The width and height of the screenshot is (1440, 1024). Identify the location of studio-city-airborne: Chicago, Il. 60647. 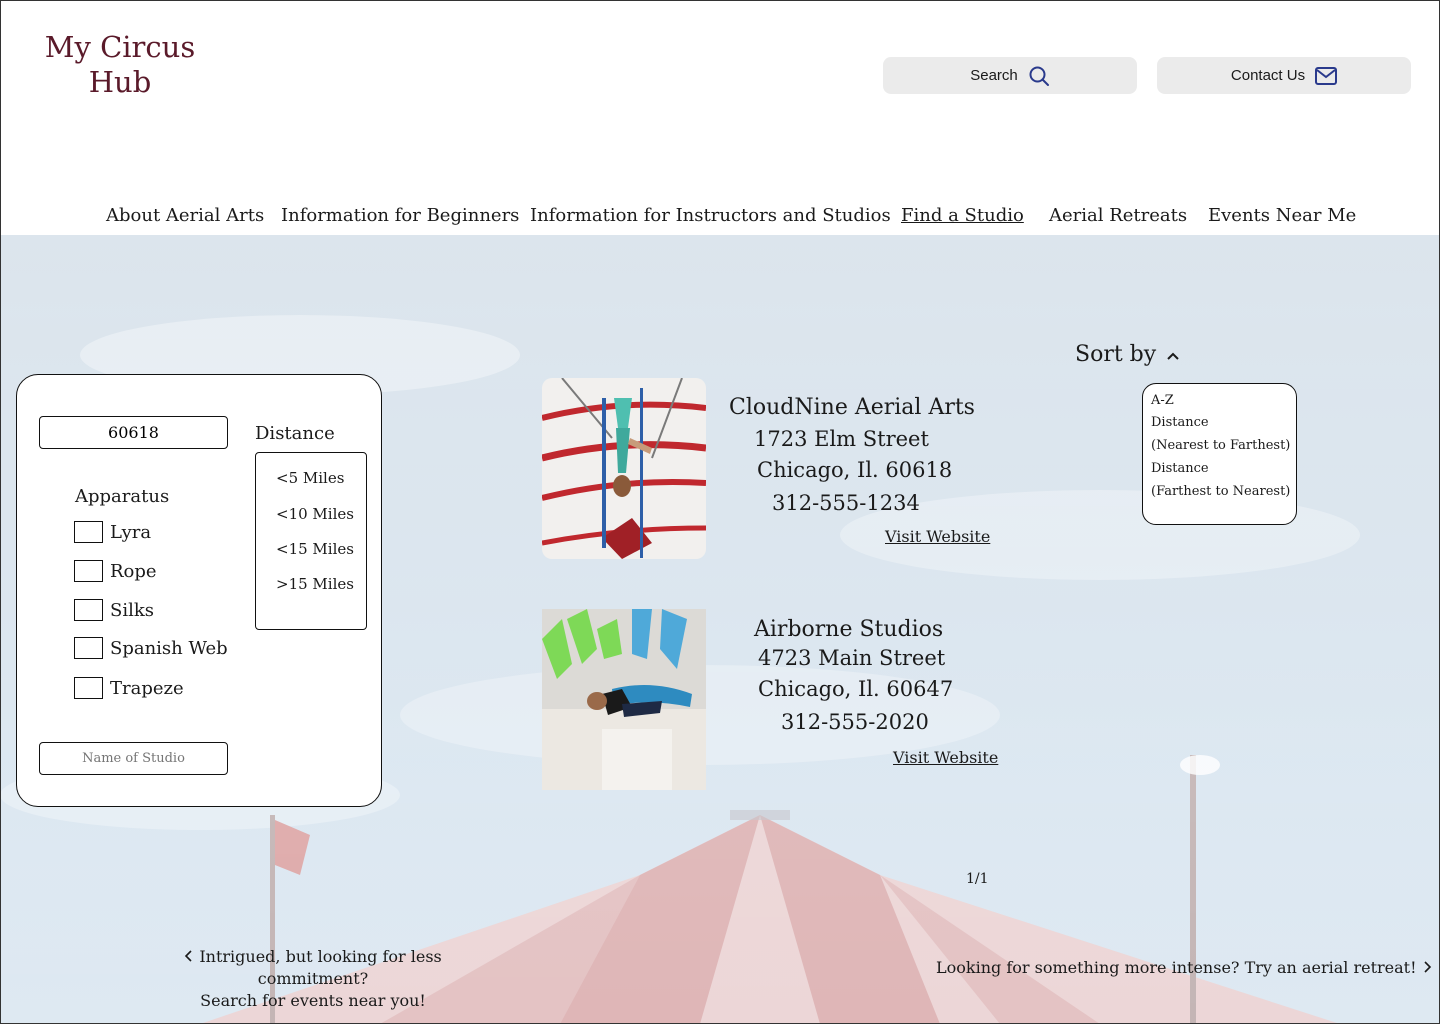
(856, 689).